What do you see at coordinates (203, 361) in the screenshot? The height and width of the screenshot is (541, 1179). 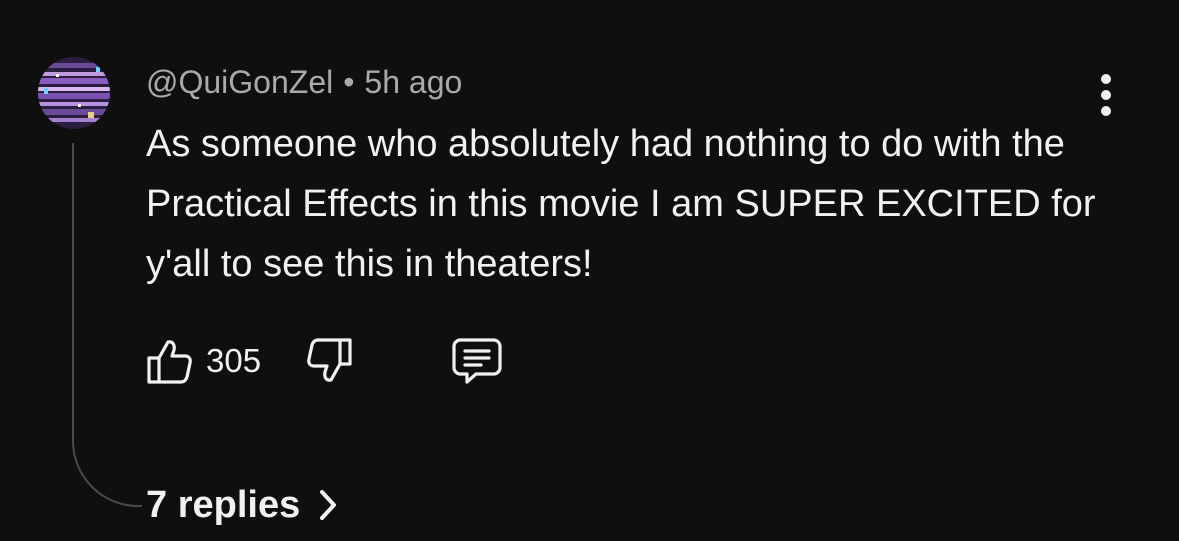 I see `like-button: 305` at bounding box center [203, 361].